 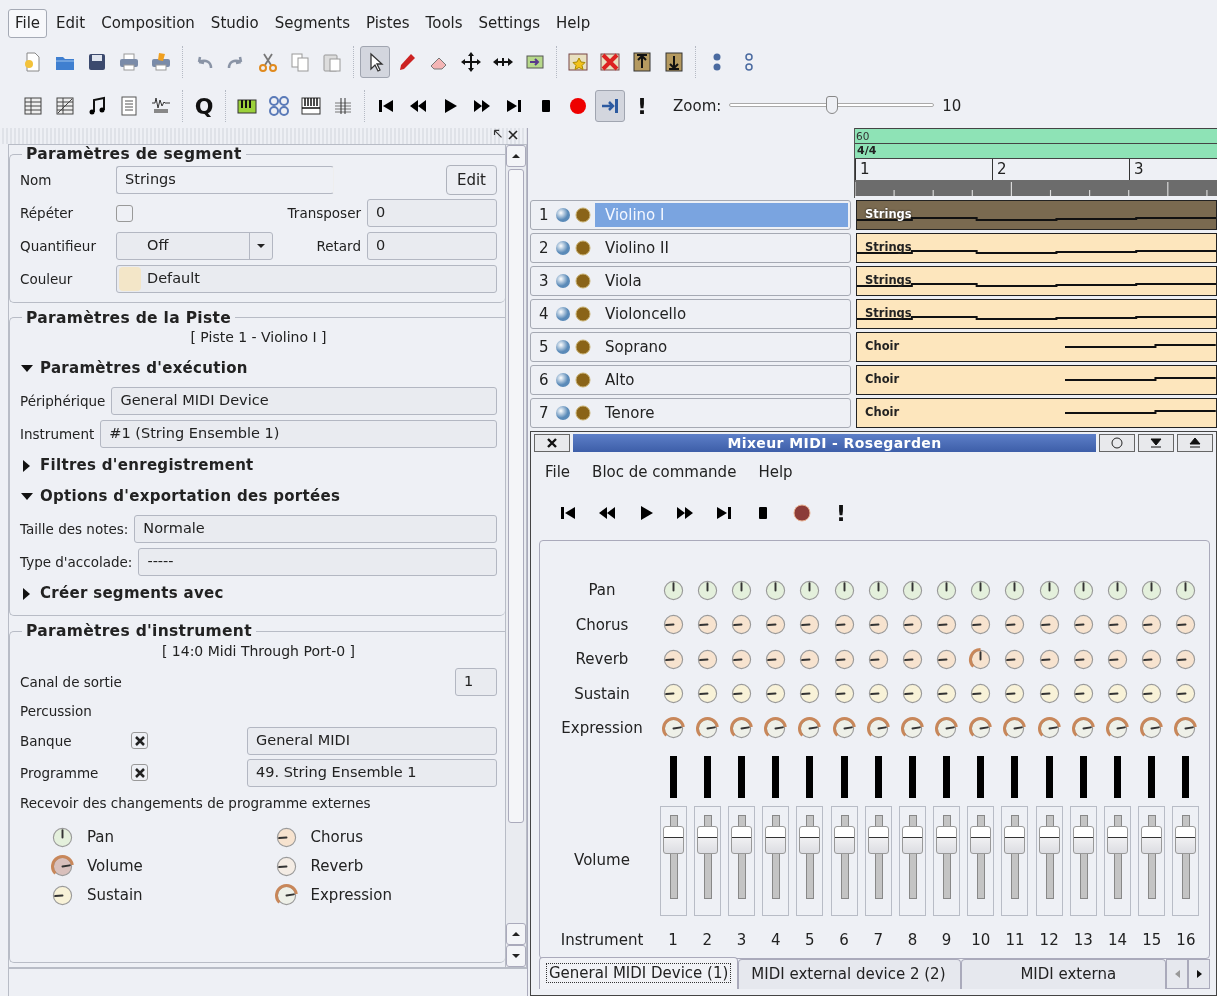 I want to click on tab: General MIDI Device (1), so click(x=639, y=973).